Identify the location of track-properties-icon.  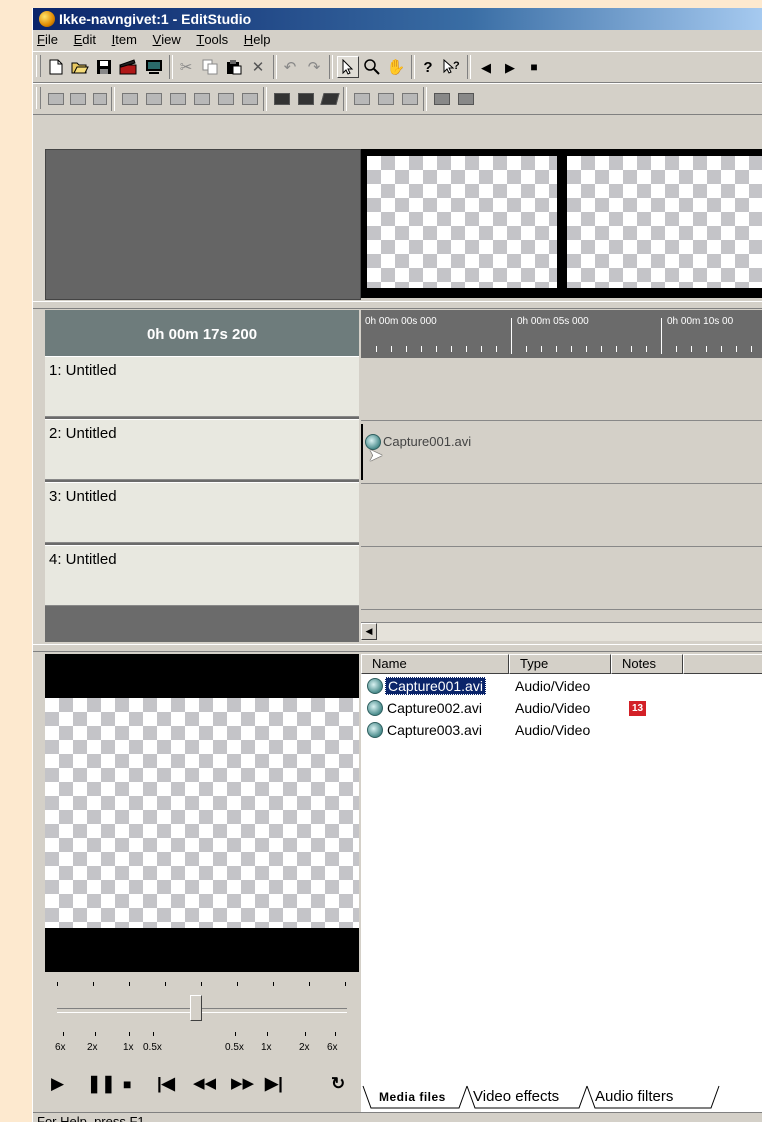
(250, 99).